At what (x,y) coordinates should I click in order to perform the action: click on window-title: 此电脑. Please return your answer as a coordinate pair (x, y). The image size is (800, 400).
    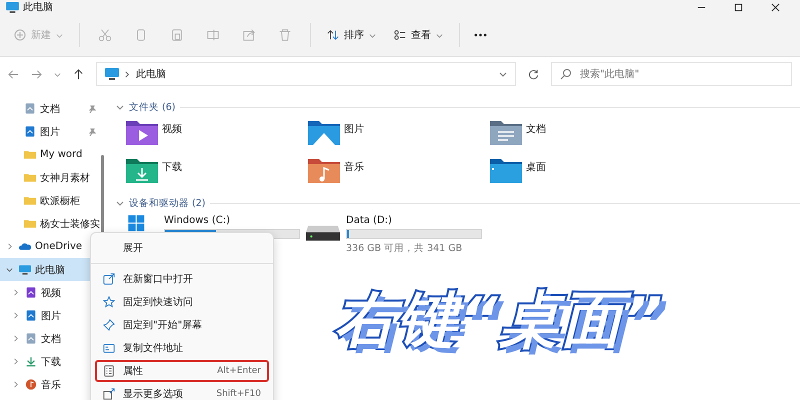
    Looking at the image, I should click on (38, 7).